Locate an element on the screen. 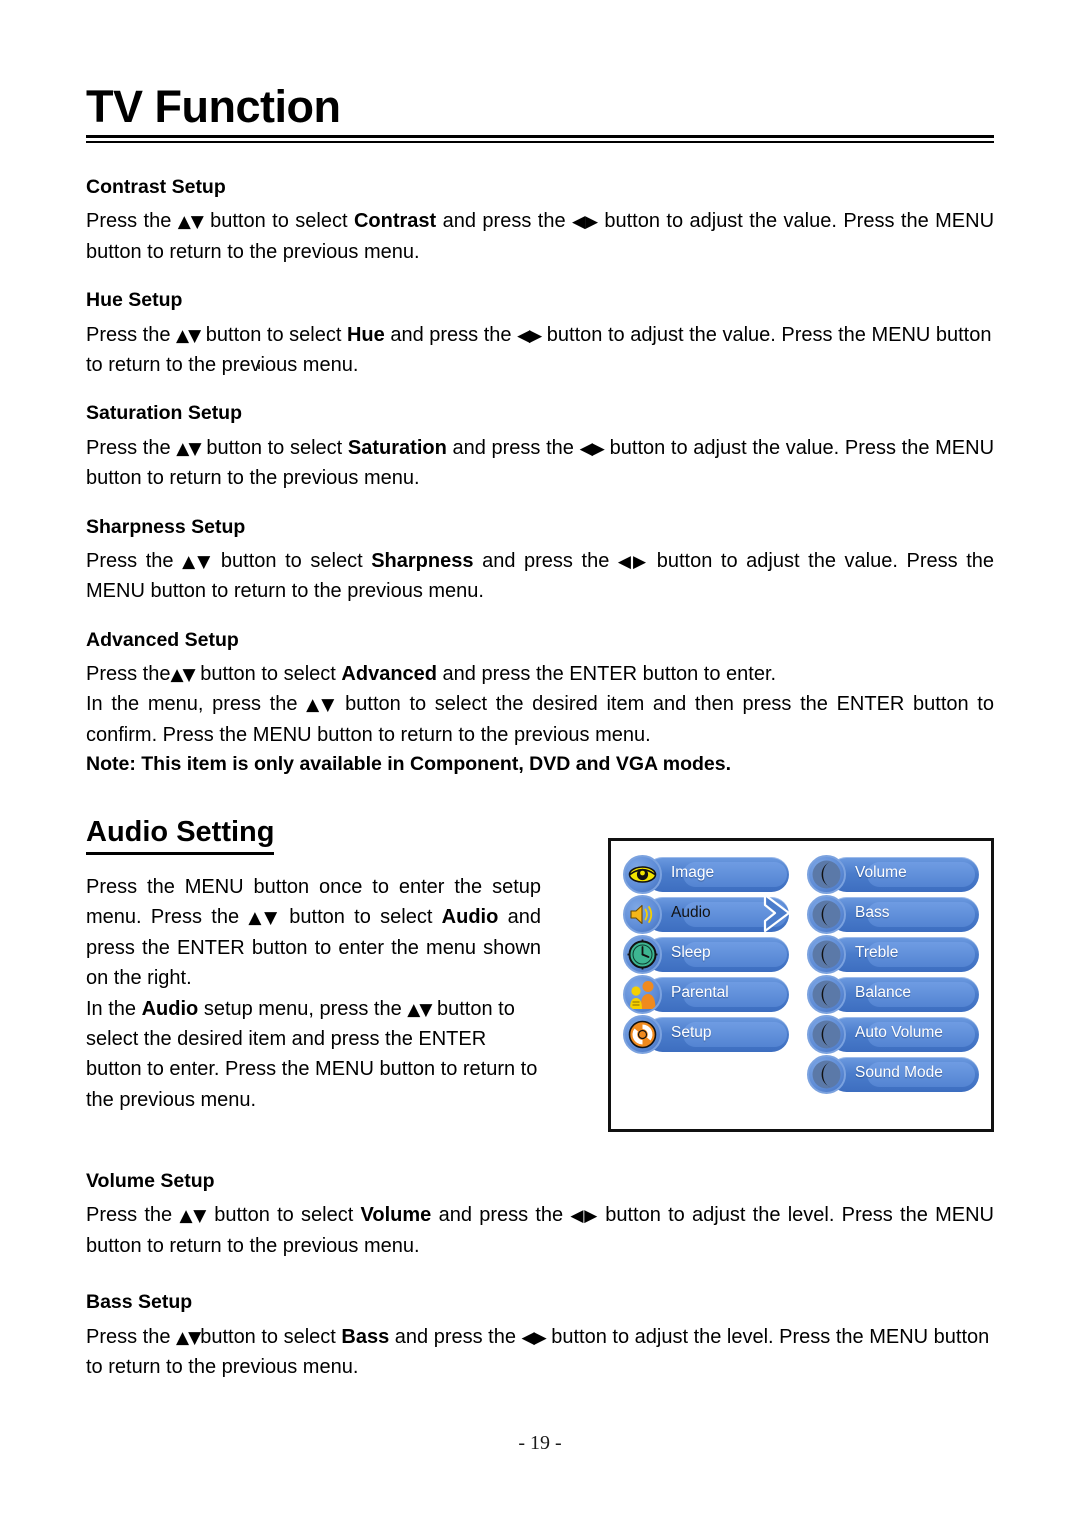 The image size is (1080, 1524). osd-item-label: Bass is located at coordinates (872, 912).